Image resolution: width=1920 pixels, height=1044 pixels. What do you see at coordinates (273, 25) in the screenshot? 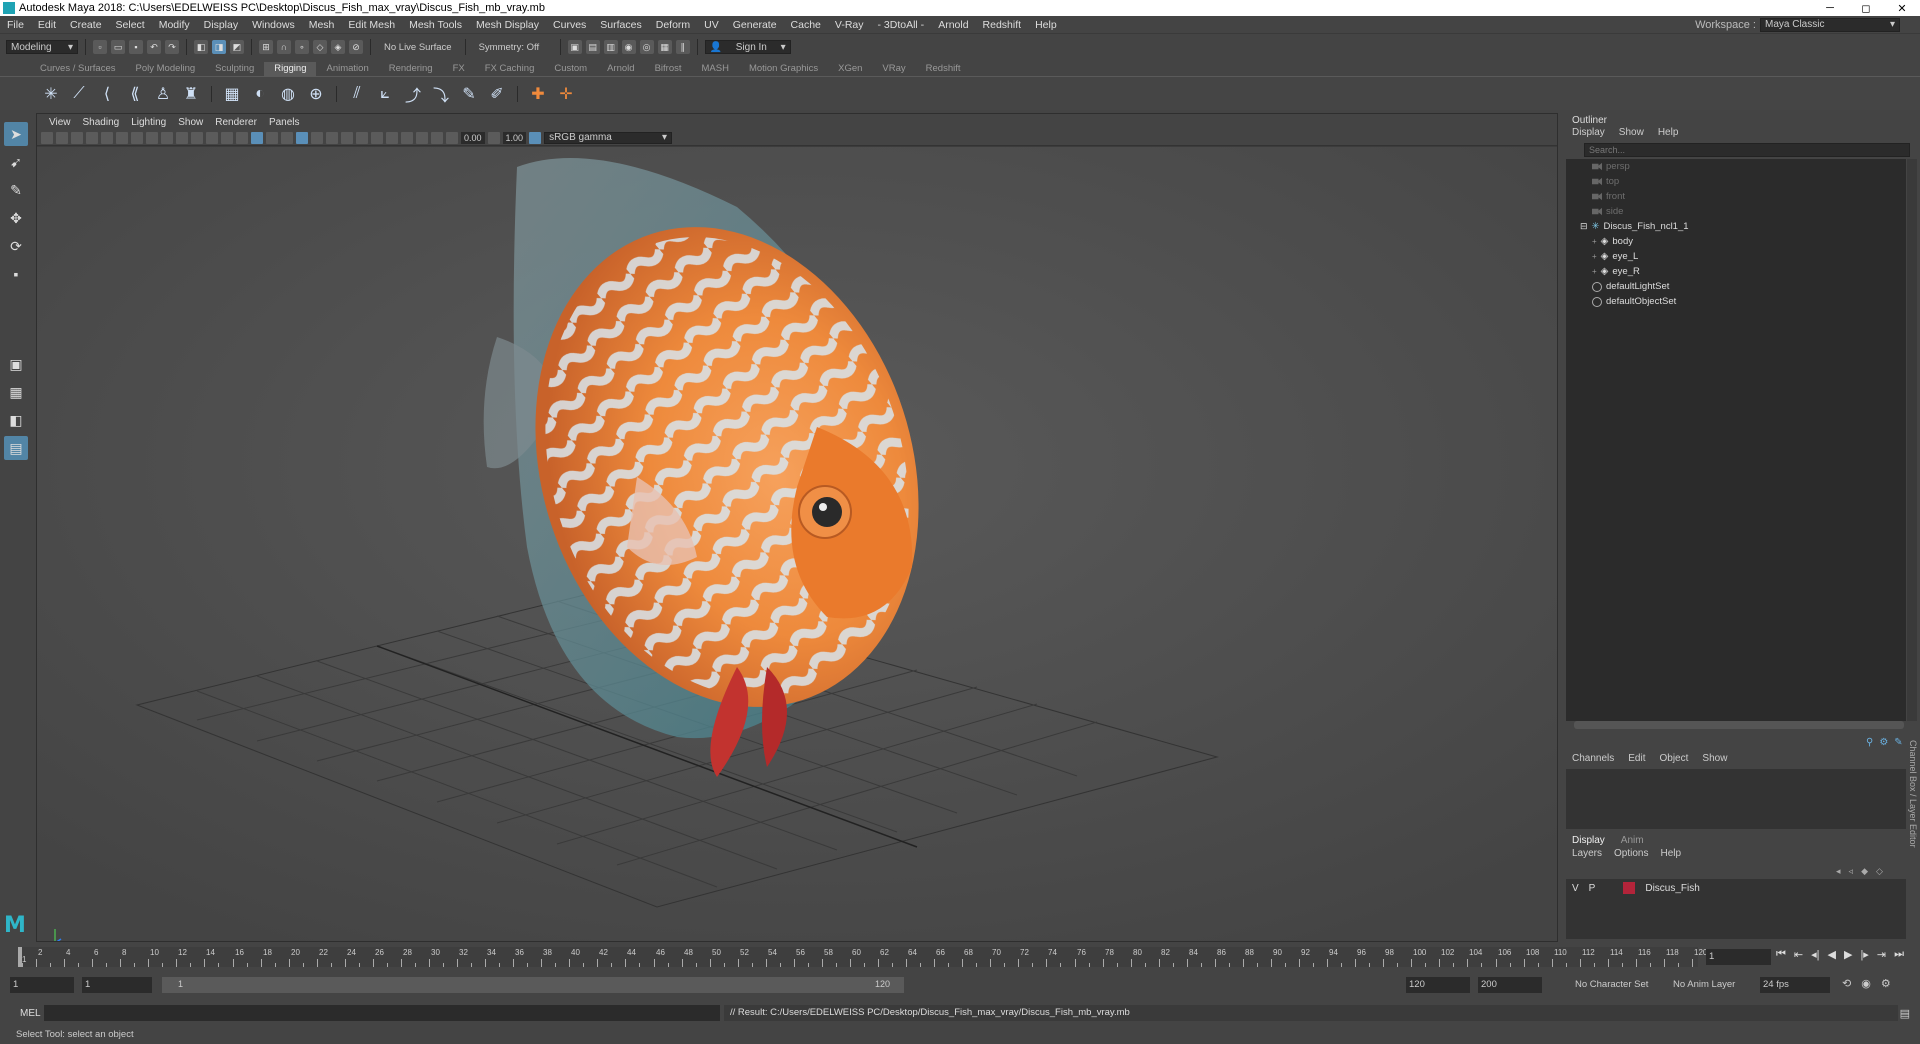
I see `menu-windows: Windows` at bounding box center [273, 25].